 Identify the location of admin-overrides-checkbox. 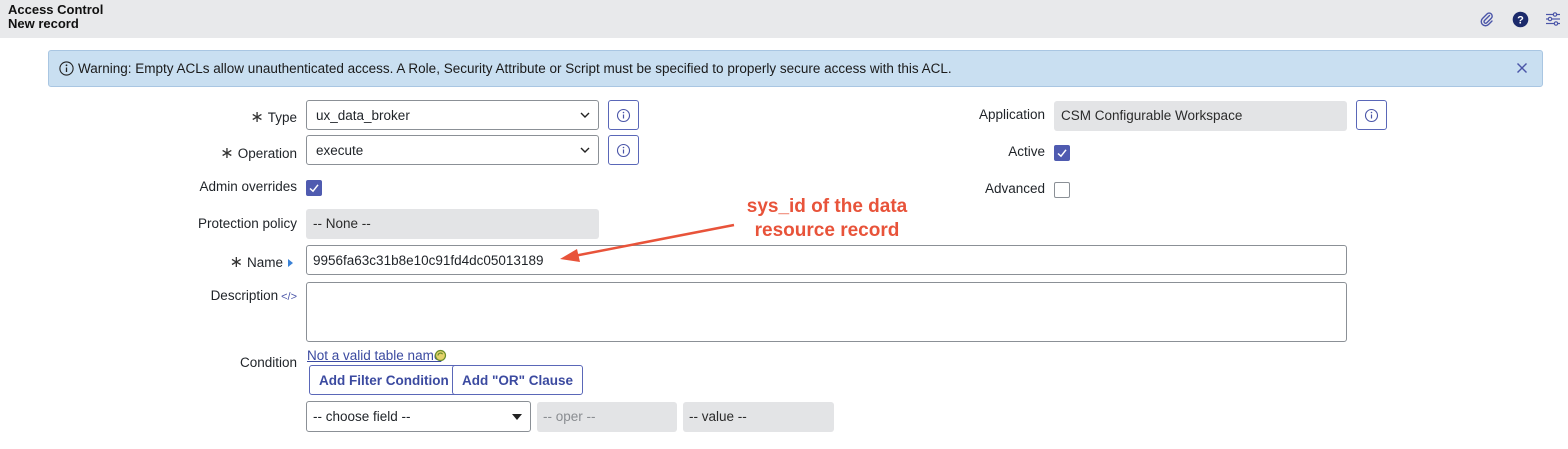
(314, 188).